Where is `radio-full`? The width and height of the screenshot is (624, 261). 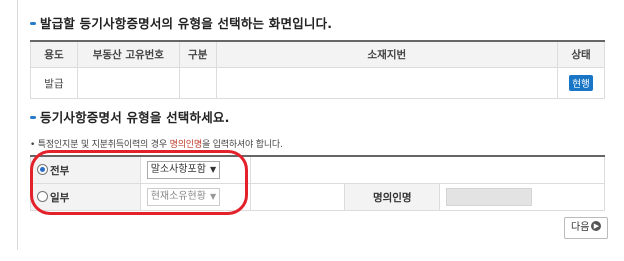 radio-full is located at coordinates (42, 169).